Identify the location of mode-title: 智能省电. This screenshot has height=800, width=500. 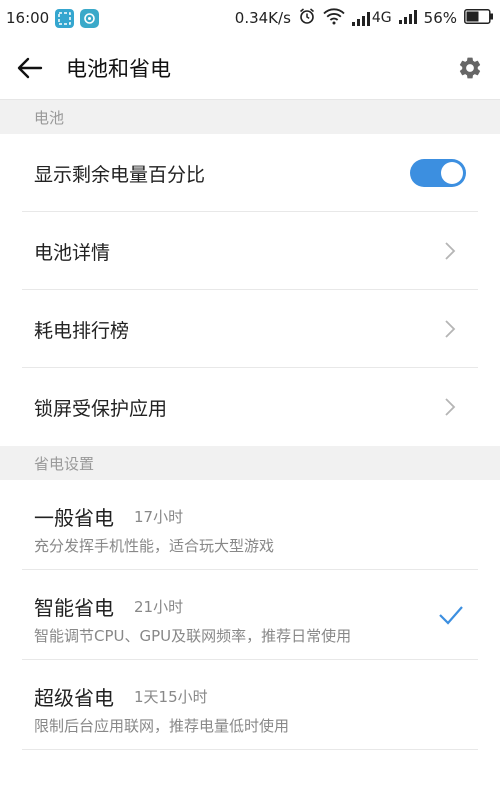
(74, 608).